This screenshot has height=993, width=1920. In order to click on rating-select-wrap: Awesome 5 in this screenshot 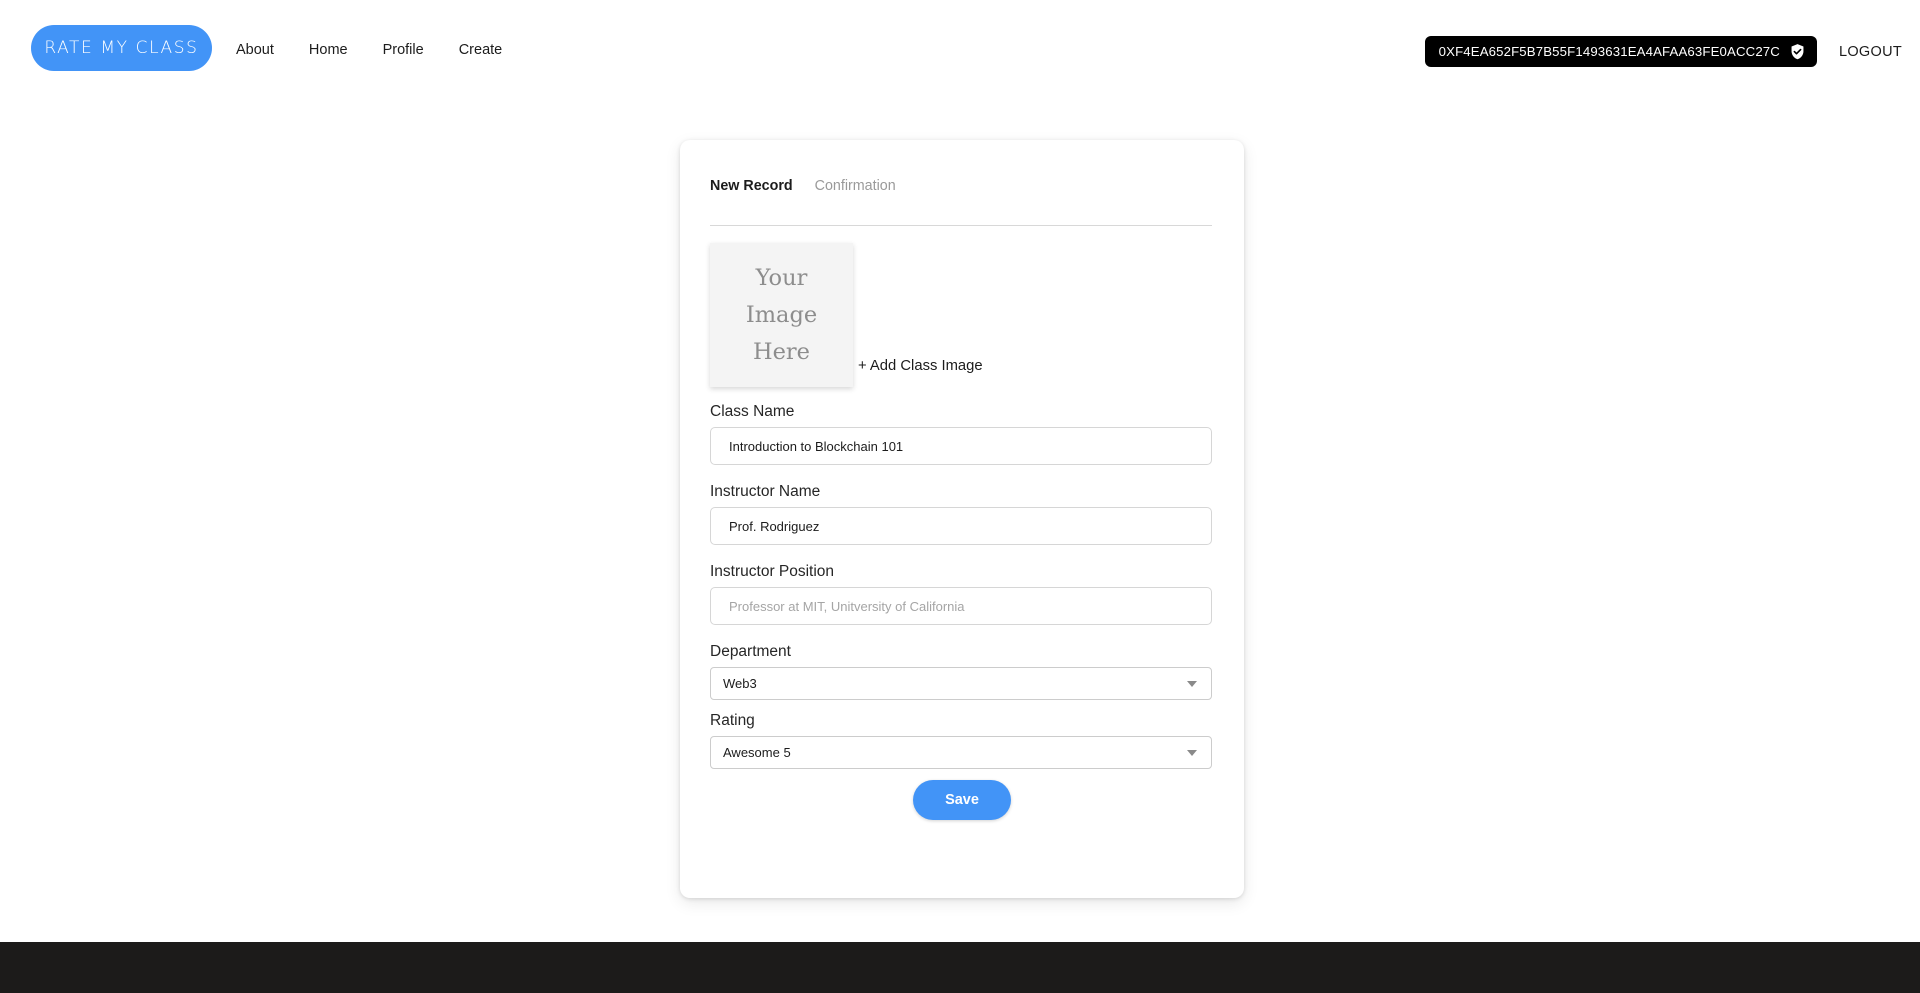, I will do `click(961, 752)`.